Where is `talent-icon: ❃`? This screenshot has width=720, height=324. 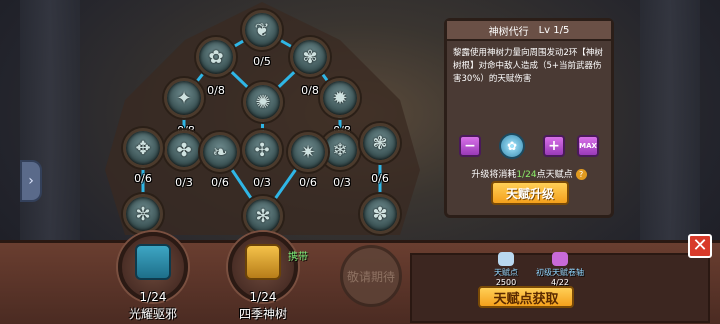 talent-icon: ❃ is located at coordinates (380, 143).